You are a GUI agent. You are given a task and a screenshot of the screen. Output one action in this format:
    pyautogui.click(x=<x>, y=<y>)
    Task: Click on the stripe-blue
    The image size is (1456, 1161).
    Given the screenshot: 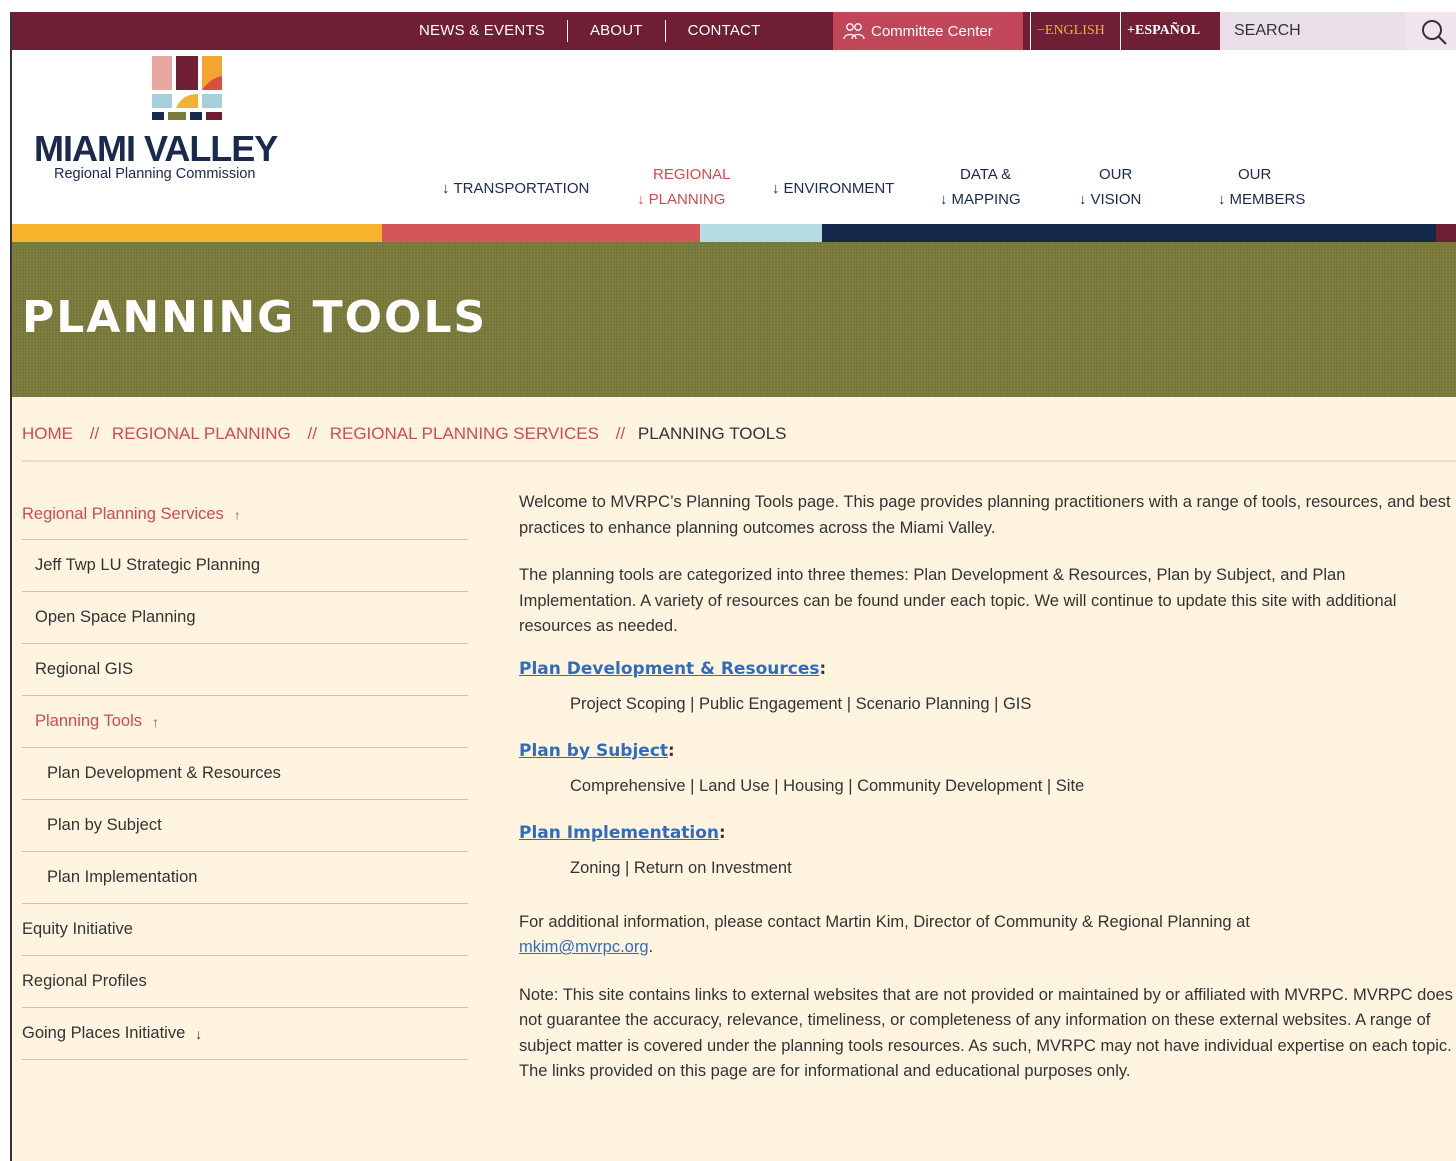 What is the action you would take?
    pyautogui.click(x=761, y=233)
    